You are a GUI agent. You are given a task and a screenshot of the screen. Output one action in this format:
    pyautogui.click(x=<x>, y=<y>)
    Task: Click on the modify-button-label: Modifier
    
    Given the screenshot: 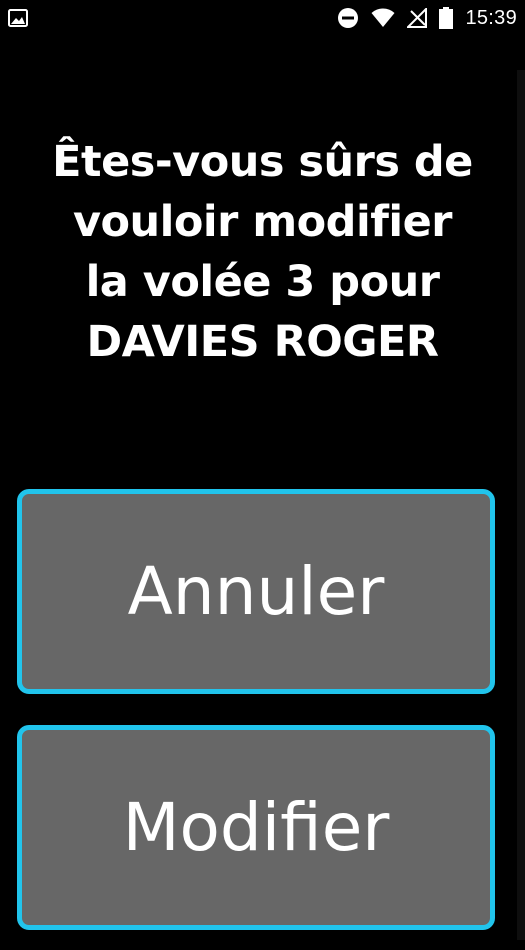 What is the action you would take?
    pyautogui.click(x=256, y=827)
    